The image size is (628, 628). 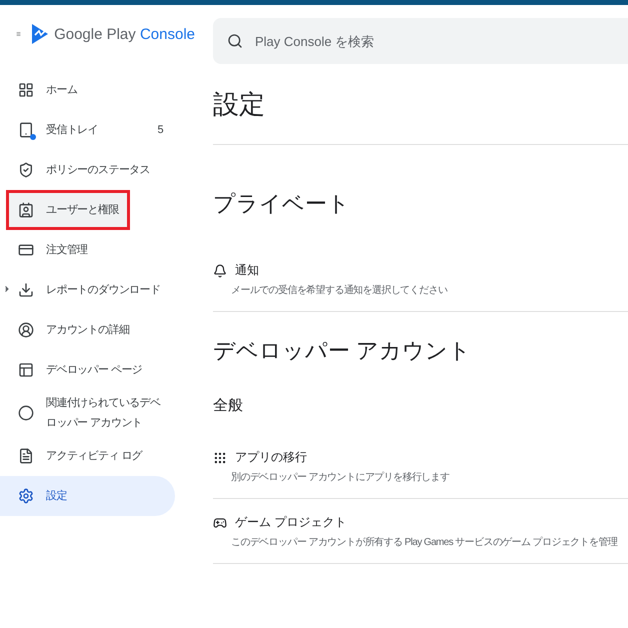 What do you see at coordinates (340, 477) in the screenshot?
I see `row-description: 別のデベロッパー アカウントにアプリを移行します` at bounding box center [340, 477].